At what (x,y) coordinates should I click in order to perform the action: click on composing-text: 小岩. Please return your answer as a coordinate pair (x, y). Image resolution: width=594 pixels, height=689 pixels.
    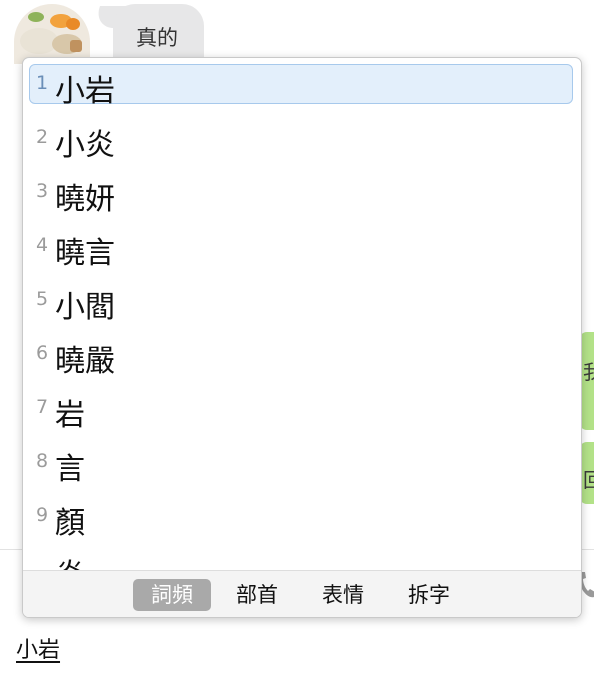
    Looking at the image, I should click on (38, 648).